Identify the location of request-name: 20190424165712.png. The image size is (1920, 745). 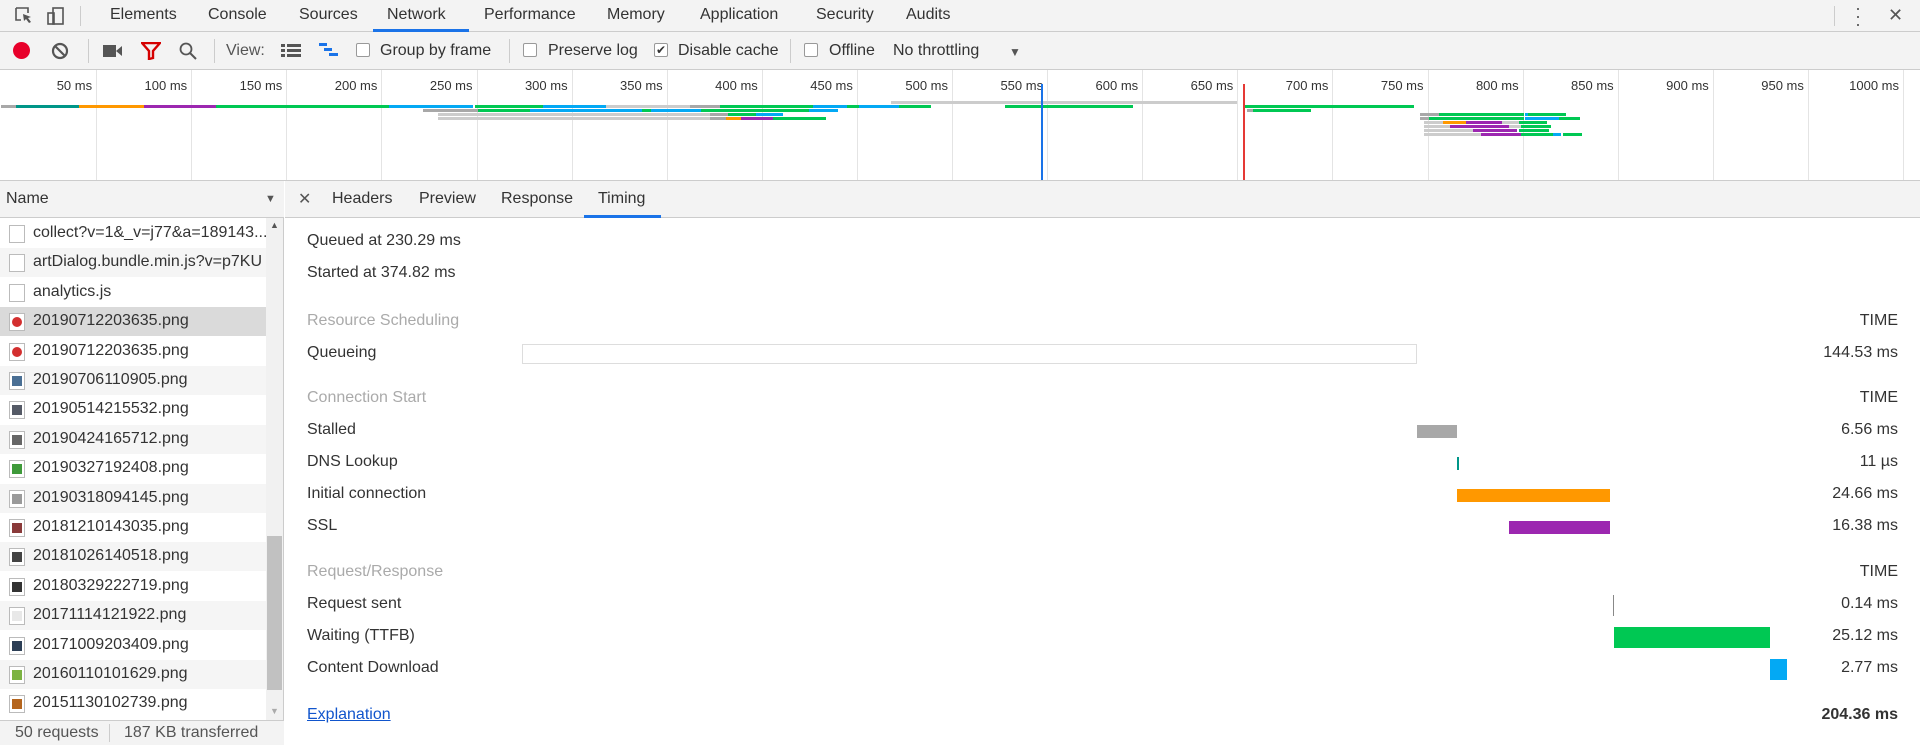
(111, 438).